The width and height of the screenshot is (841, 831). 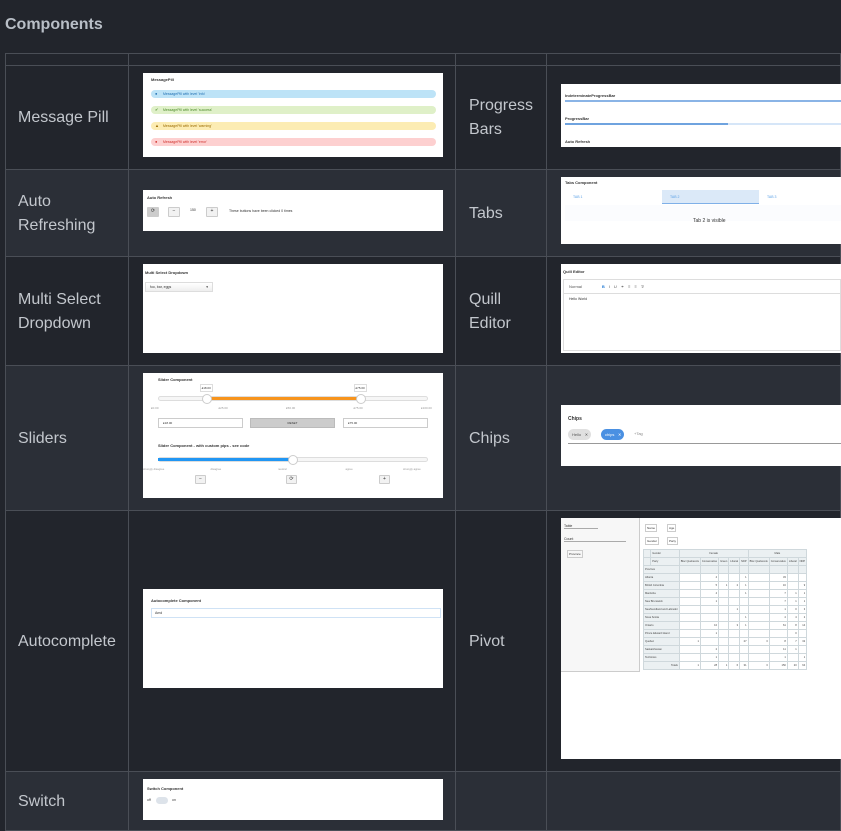 I want to click on pivot-cell: Prince Edward Island, so click(x=661, y=633).